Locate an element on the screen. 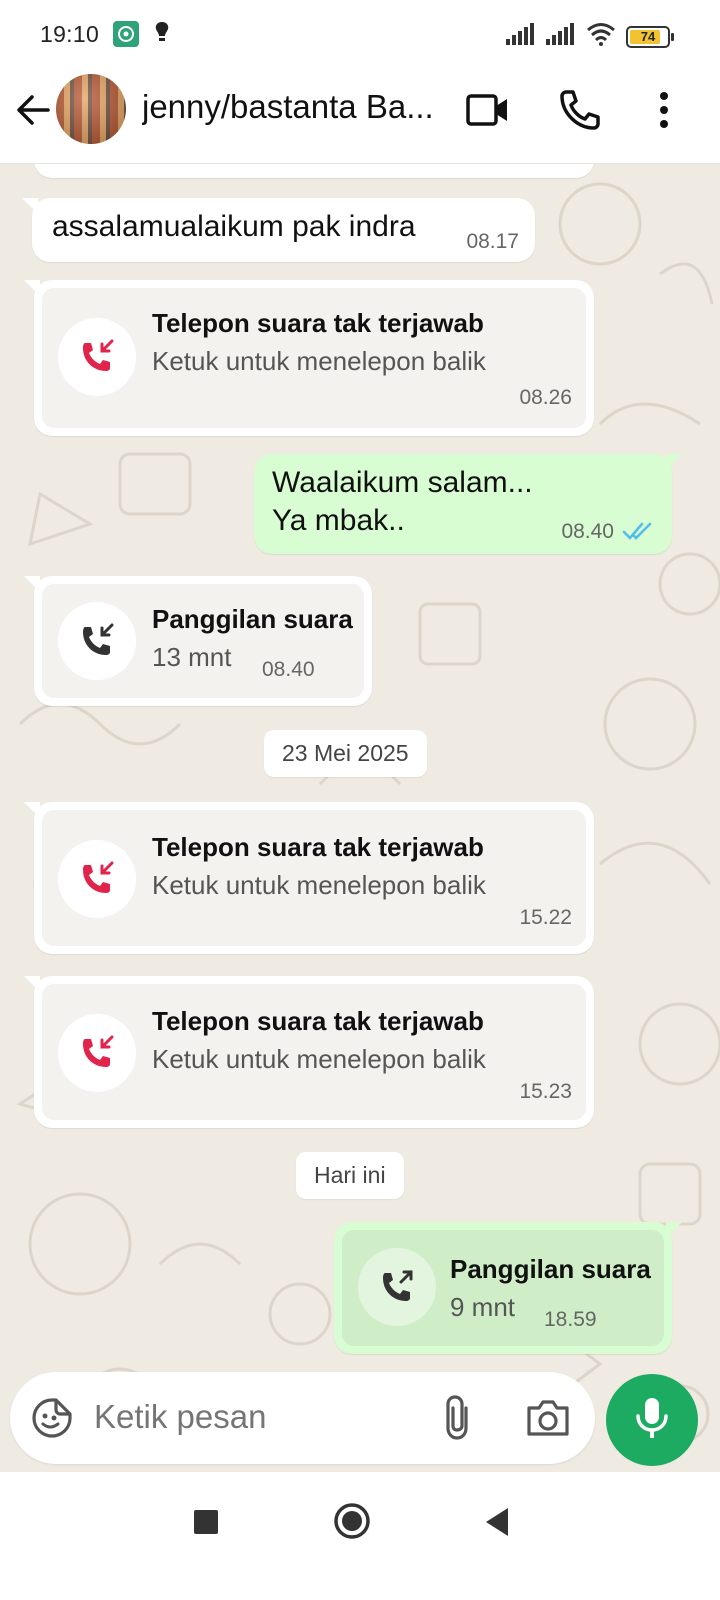 This screenshot has width=720, height=1600. message-input-bar is located at coordinates (302, 1418).